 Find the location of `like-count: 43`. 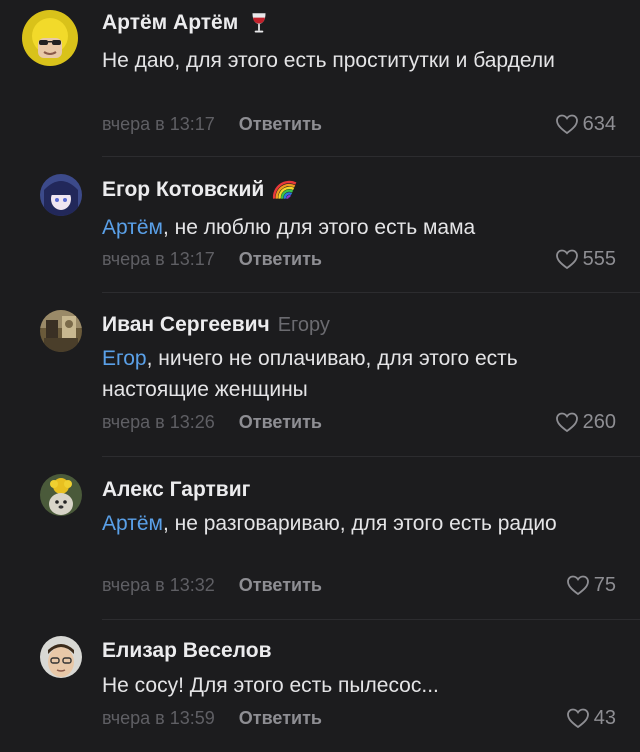

like-count: 43 is located at coordinates (604, 717).